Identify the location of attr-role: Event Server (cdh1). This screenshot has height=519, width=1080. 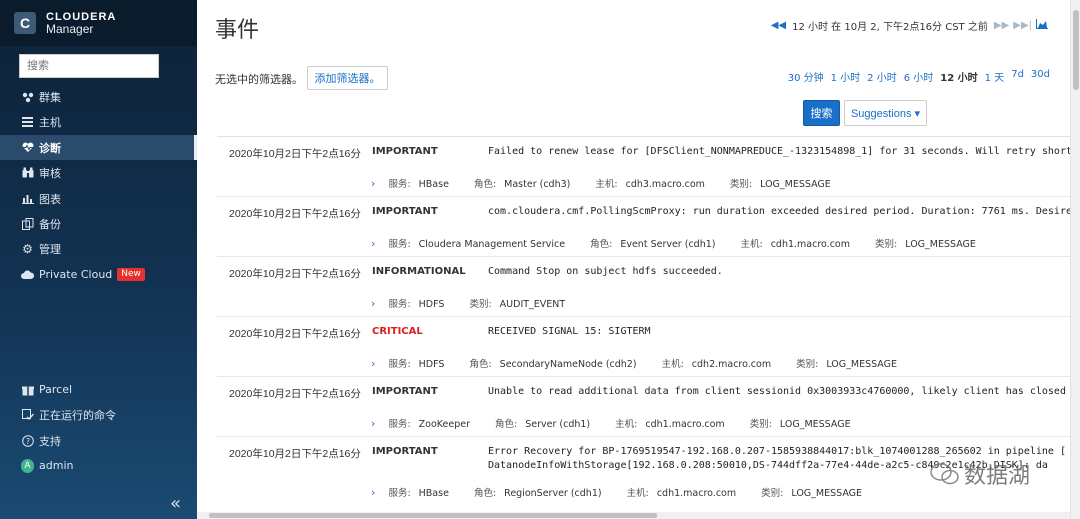
(667, 244).